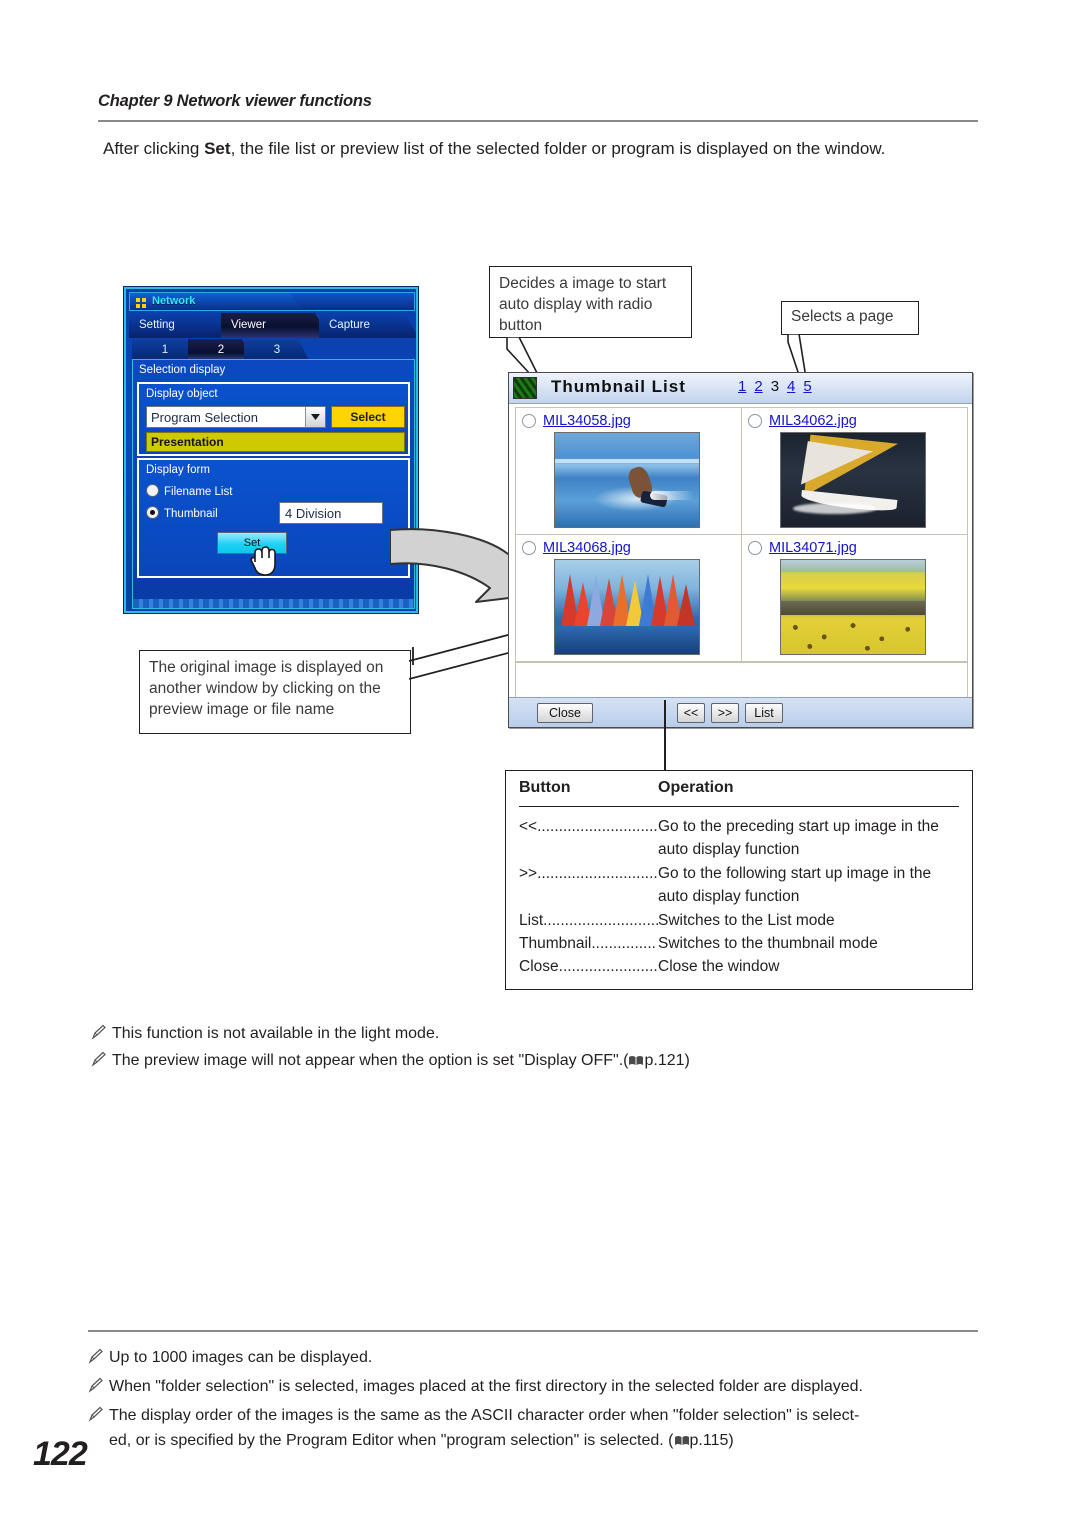  I want to click on thumbnail-filename-link: MIL34071.jpg, so click(813, 548).